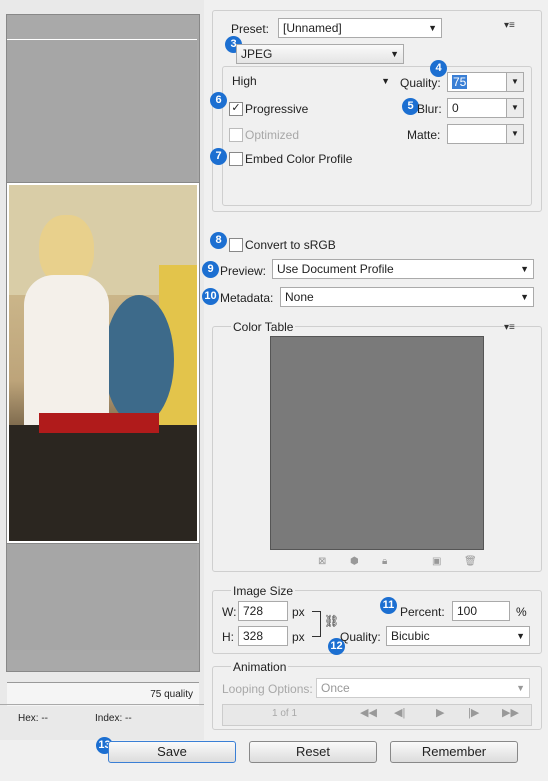 This screenshot has width=548, height=781. What do you see at coordinates (384, 561) in the screenshot?
I see `lock-color-icon: 🔒︎` at bounding box center [384, 561].